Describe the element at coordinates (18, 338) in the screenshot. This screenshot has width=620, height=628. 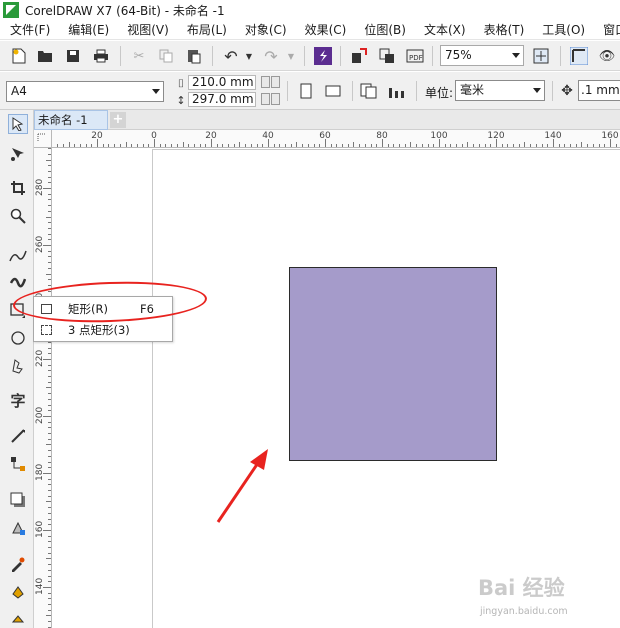
I see `ellipse-tool-icon` at that location.